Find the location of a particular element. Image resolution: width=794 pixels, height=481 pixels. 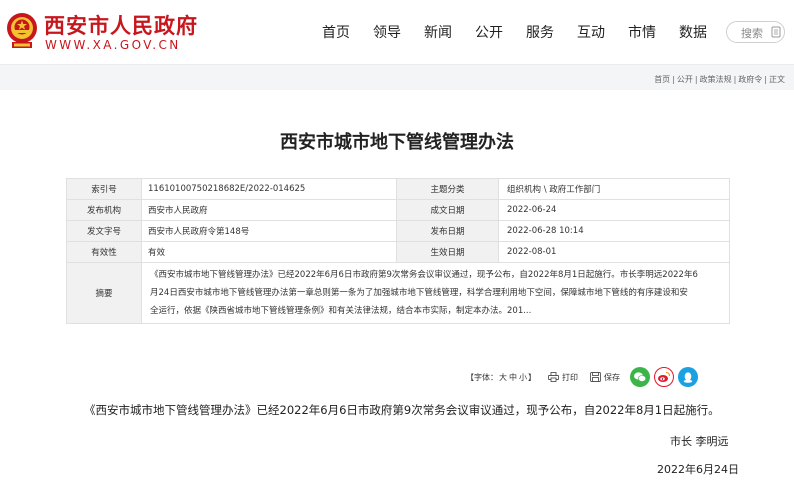

topic-value: 组织机构 \ 政府工作部门 is located at coordinates (614, 189).